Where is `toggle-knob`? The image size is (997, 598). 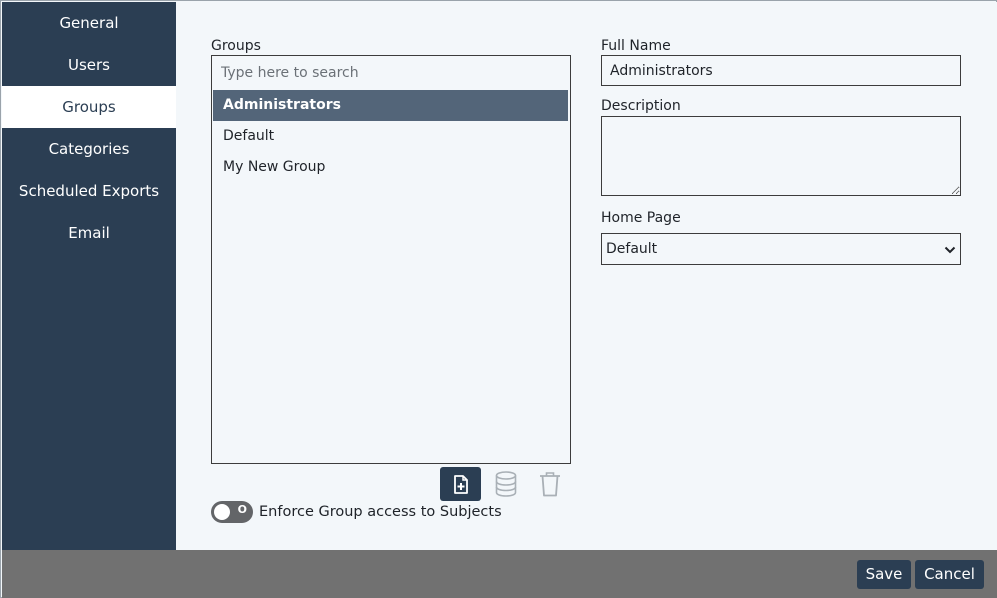
toggle-knob is located at coordinates (222, 512).